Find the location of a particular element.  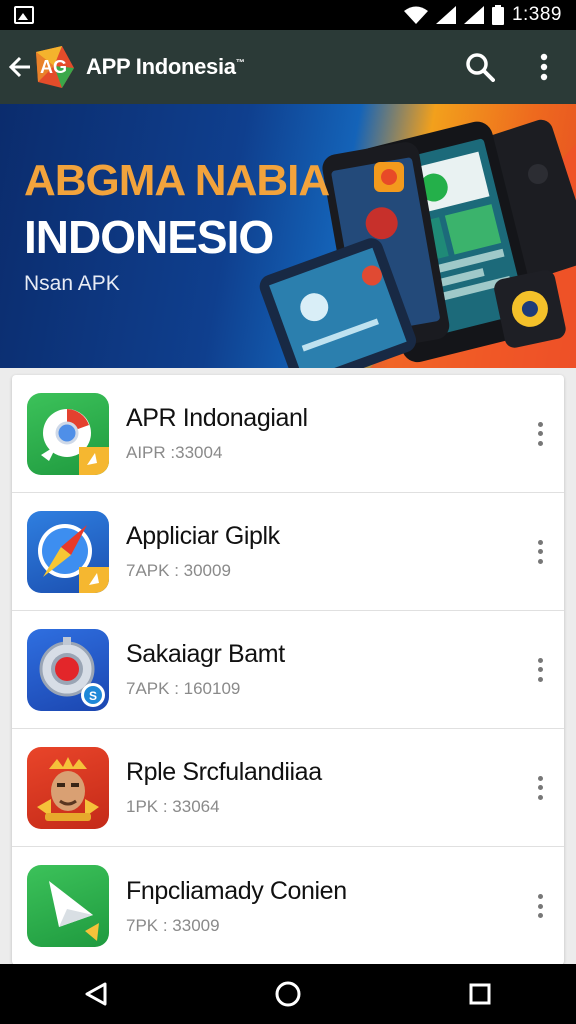

search-icon is located at coordinates (480, 67).